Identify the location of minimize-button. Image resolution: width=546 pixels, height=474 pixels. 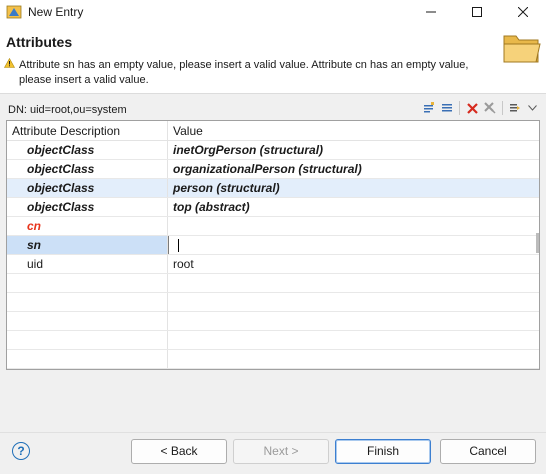
(431, 12).